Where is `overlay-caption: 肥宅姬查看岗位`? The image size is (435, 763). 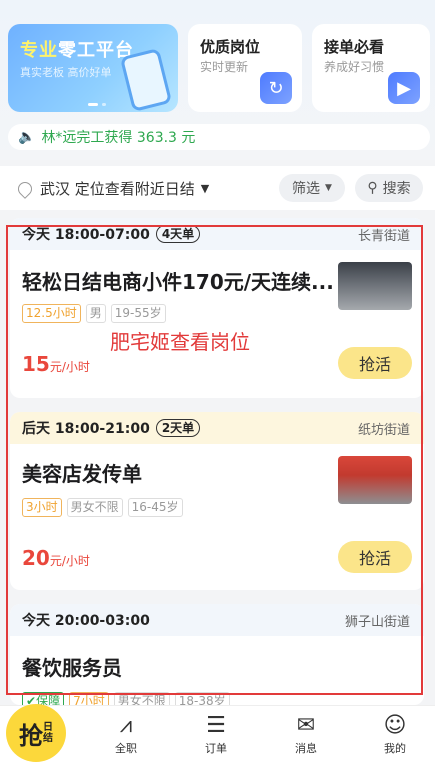 overlay-caption: 肥宅姬查看岗位 is located at coordinates (180, 342).